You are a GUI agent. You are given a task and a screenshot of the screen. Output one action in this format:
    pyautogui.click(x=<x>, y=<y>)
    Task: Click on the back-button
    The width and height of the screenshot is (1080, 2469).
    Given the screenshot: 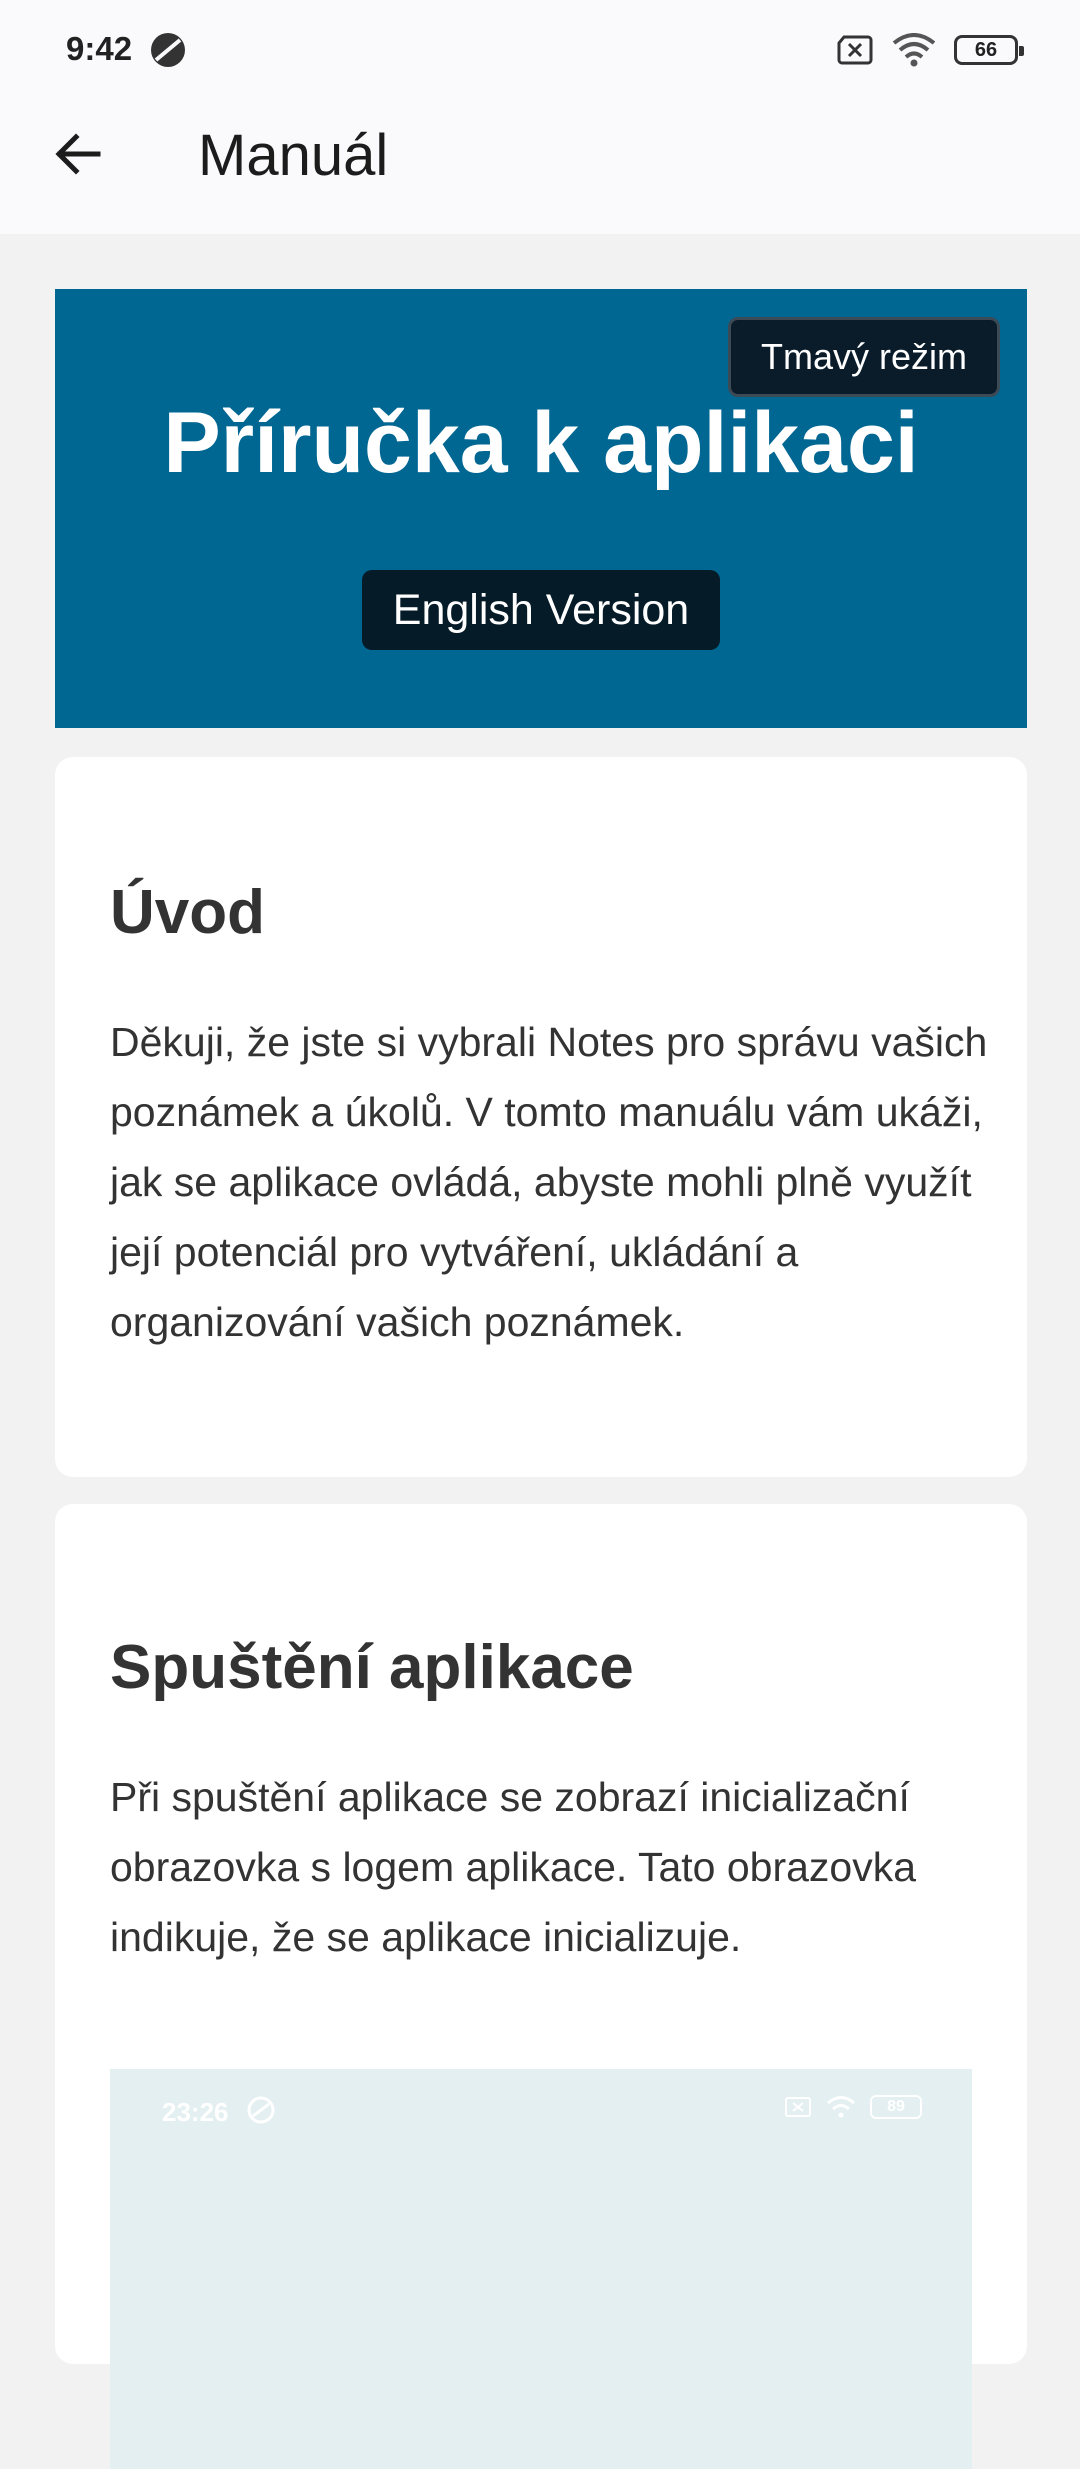 What is the action you would take?
    pyautogui.click(x=78, y=154)
    